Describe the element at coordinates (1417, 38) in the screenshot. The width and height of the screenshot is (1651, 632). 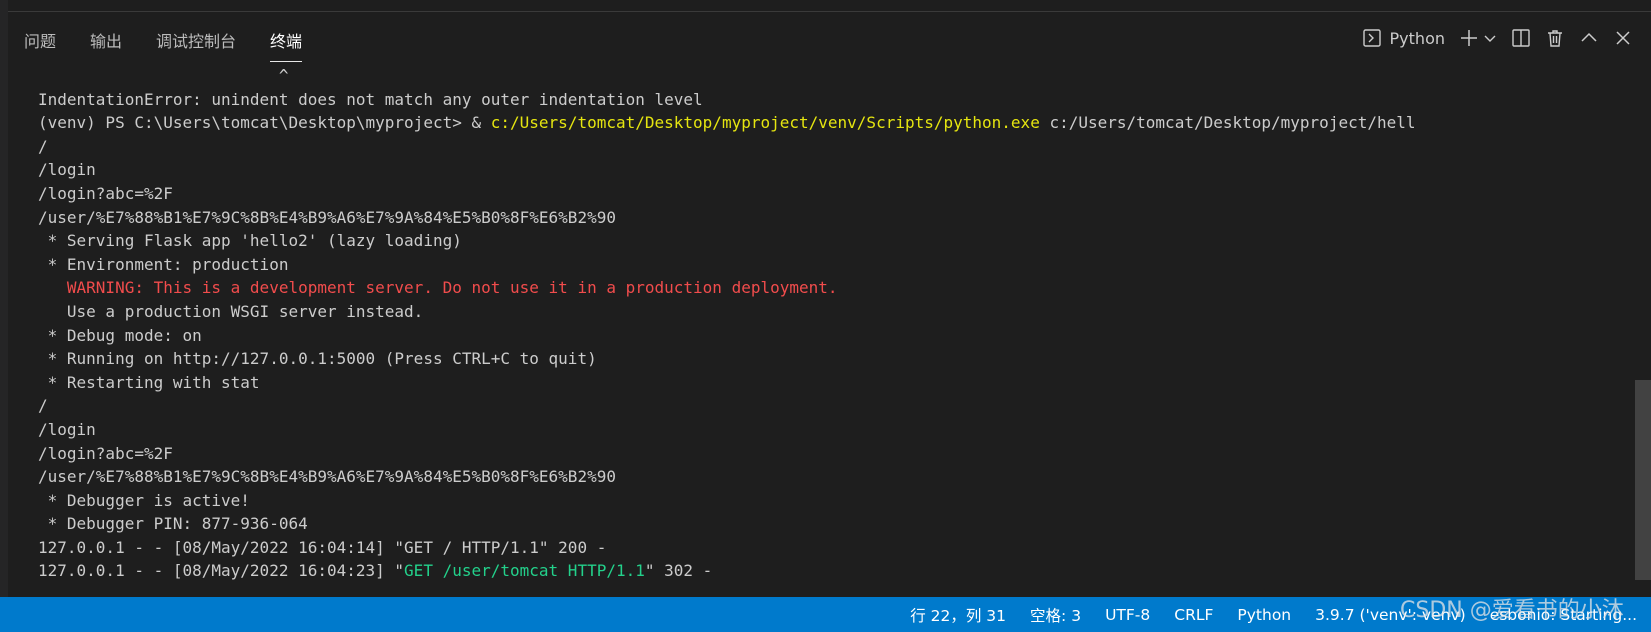
I see `terminal-name: Python` at that location.